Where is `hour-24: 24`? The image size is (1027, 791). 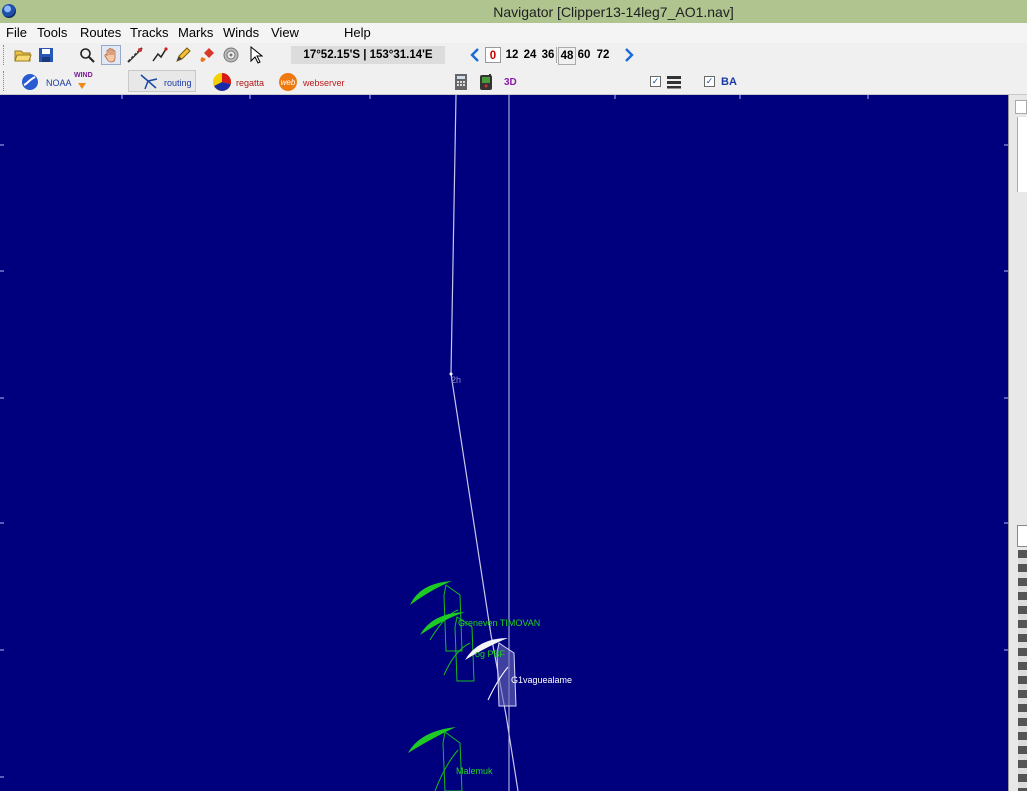
hour-24: 24 is located at coordinates (530, 55).